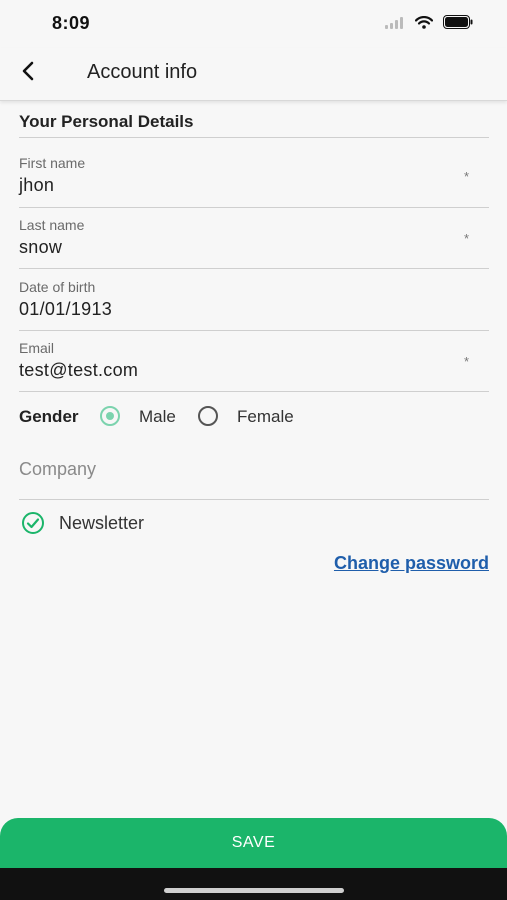  What do you see at coordinates (253, 74) in the screenshot?
I see `app-header: Account info` at bounding box center [253, 74].